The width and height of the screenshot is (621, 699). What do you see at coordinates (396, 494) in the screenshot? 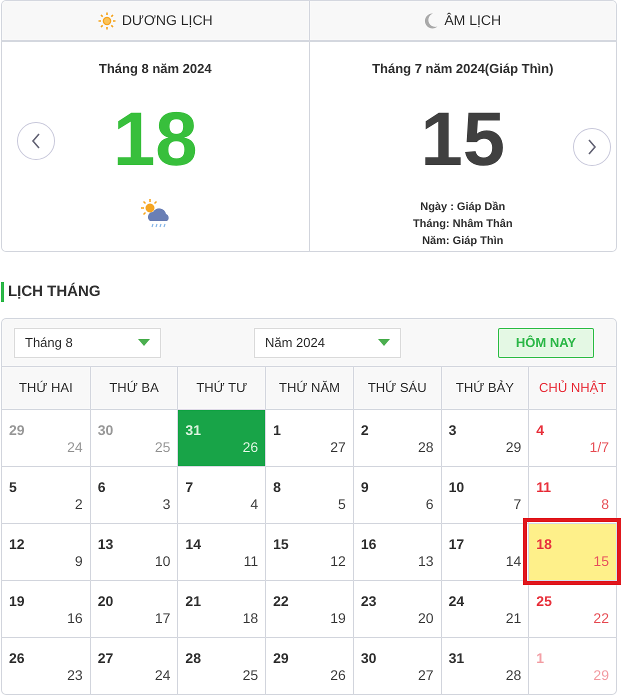
I see `day-cell: 9 6` at bounding box center [396, 494].